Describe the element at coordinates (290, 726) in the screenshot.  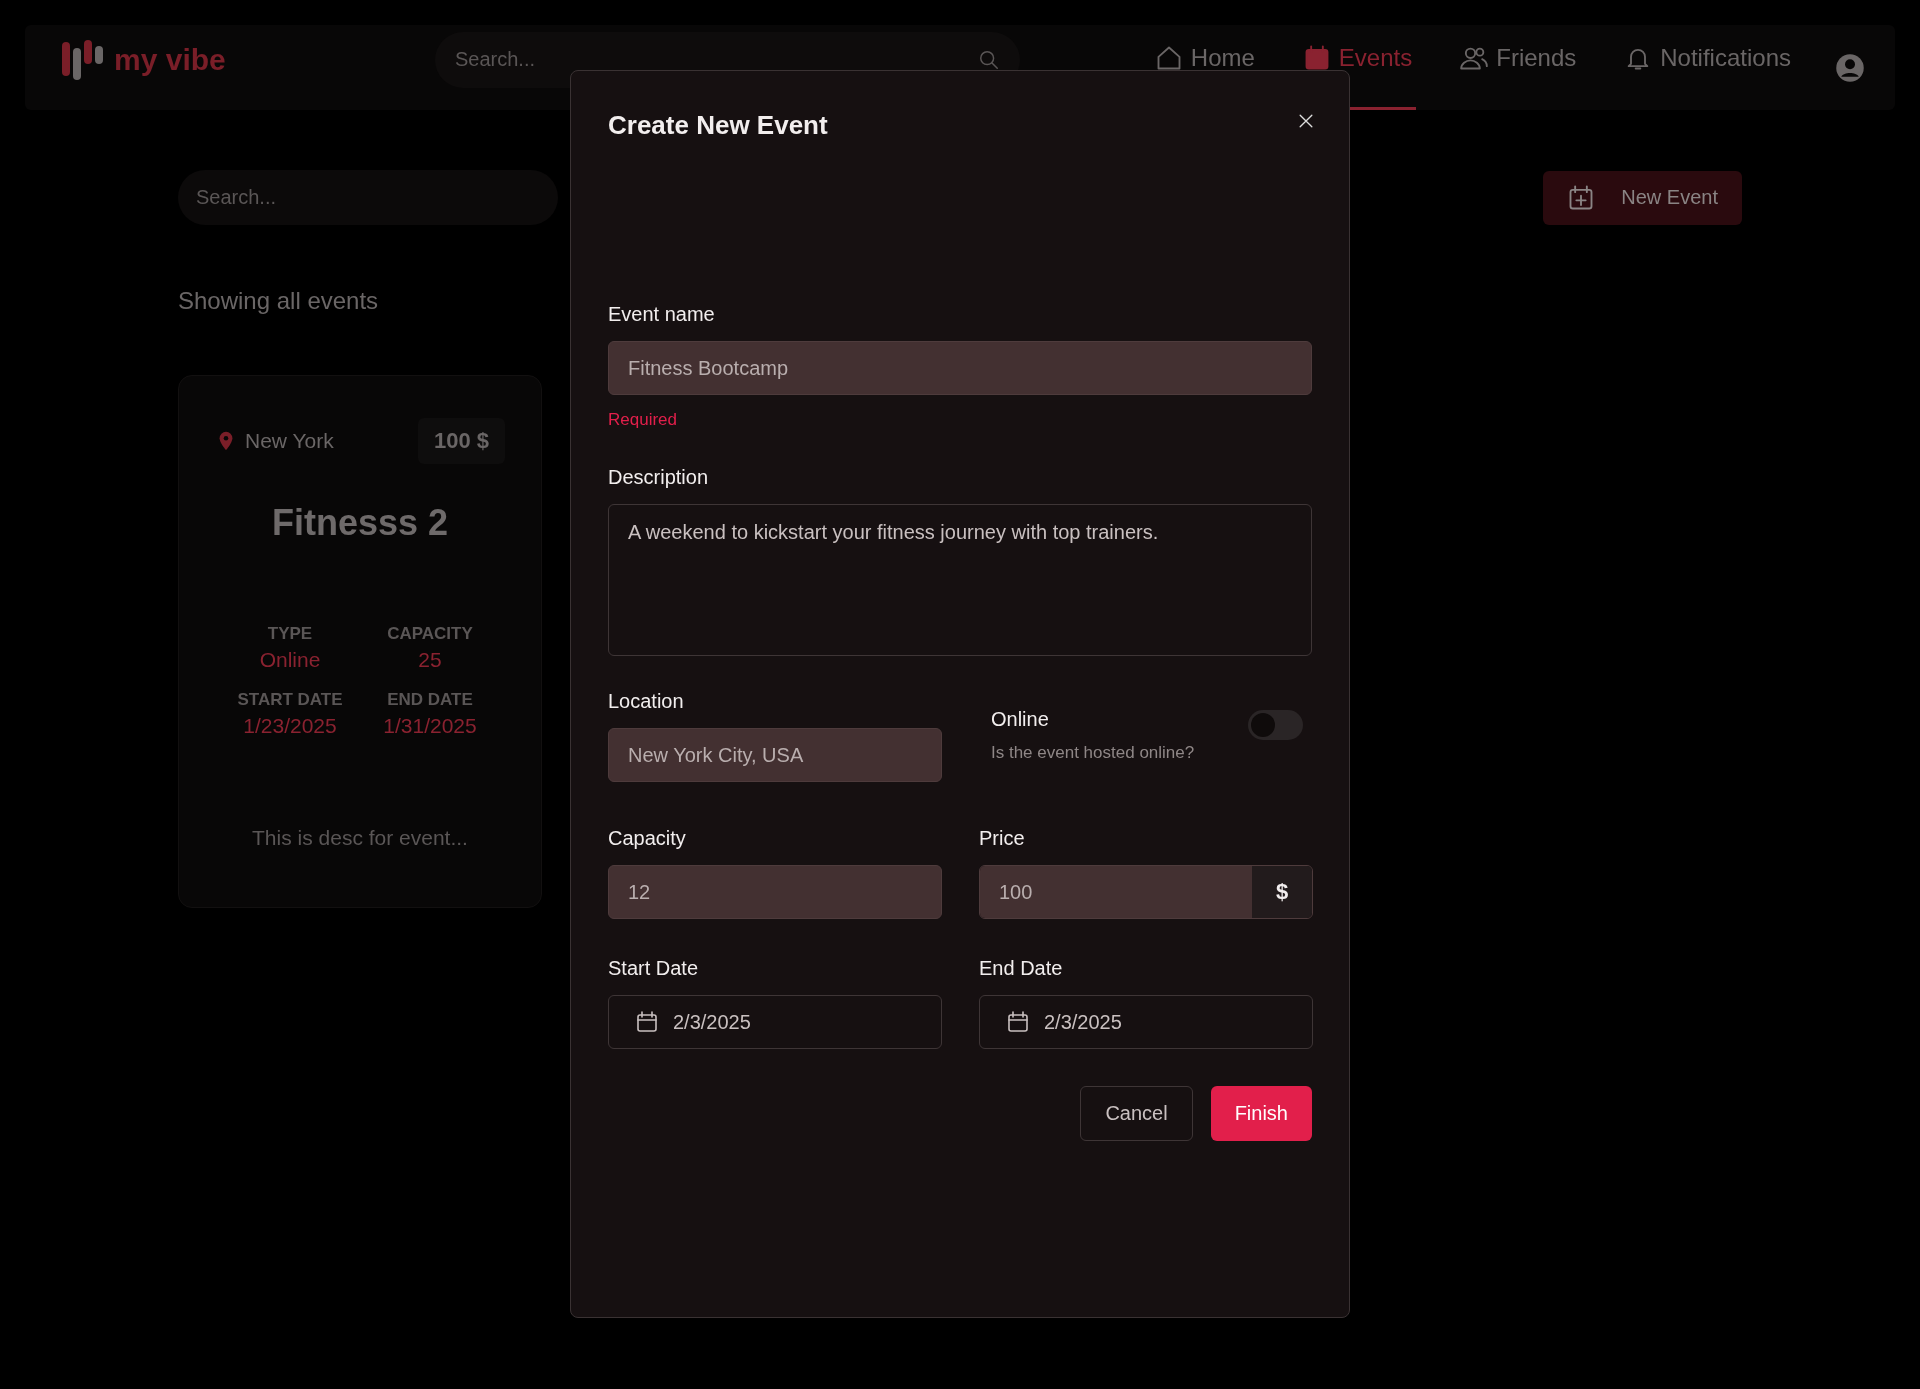
I see `field-value: 1/23/2025` at that location.